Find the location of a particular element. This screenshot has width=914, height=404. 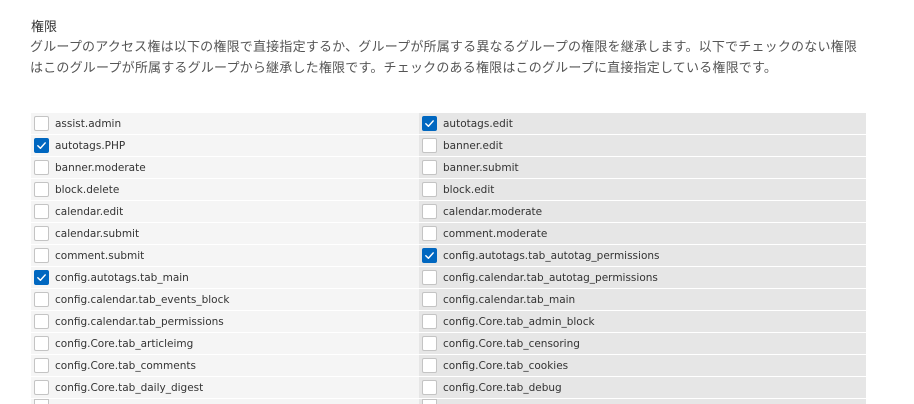

permission-row: config.Core.tab_cookies is located at coordinates (642, 366).